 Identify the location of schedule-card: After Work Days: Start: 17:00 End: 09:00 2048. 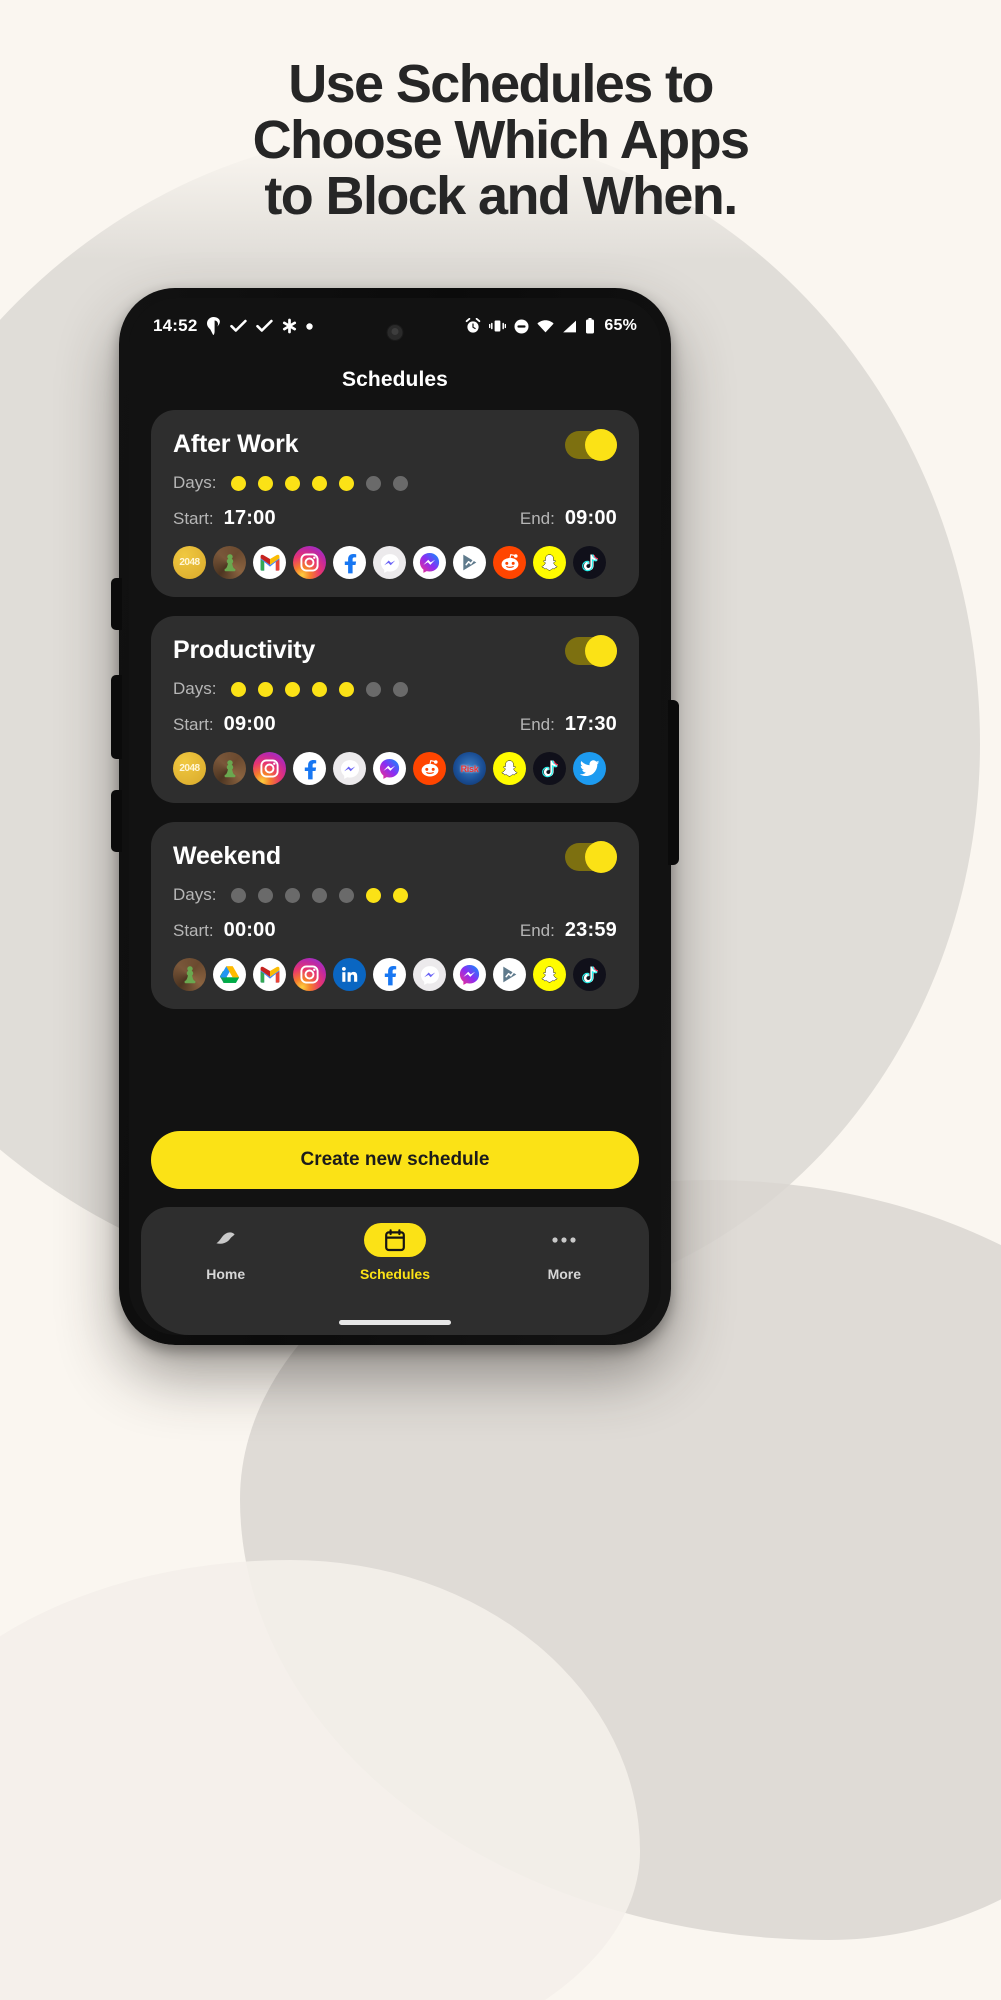
(395, 503).